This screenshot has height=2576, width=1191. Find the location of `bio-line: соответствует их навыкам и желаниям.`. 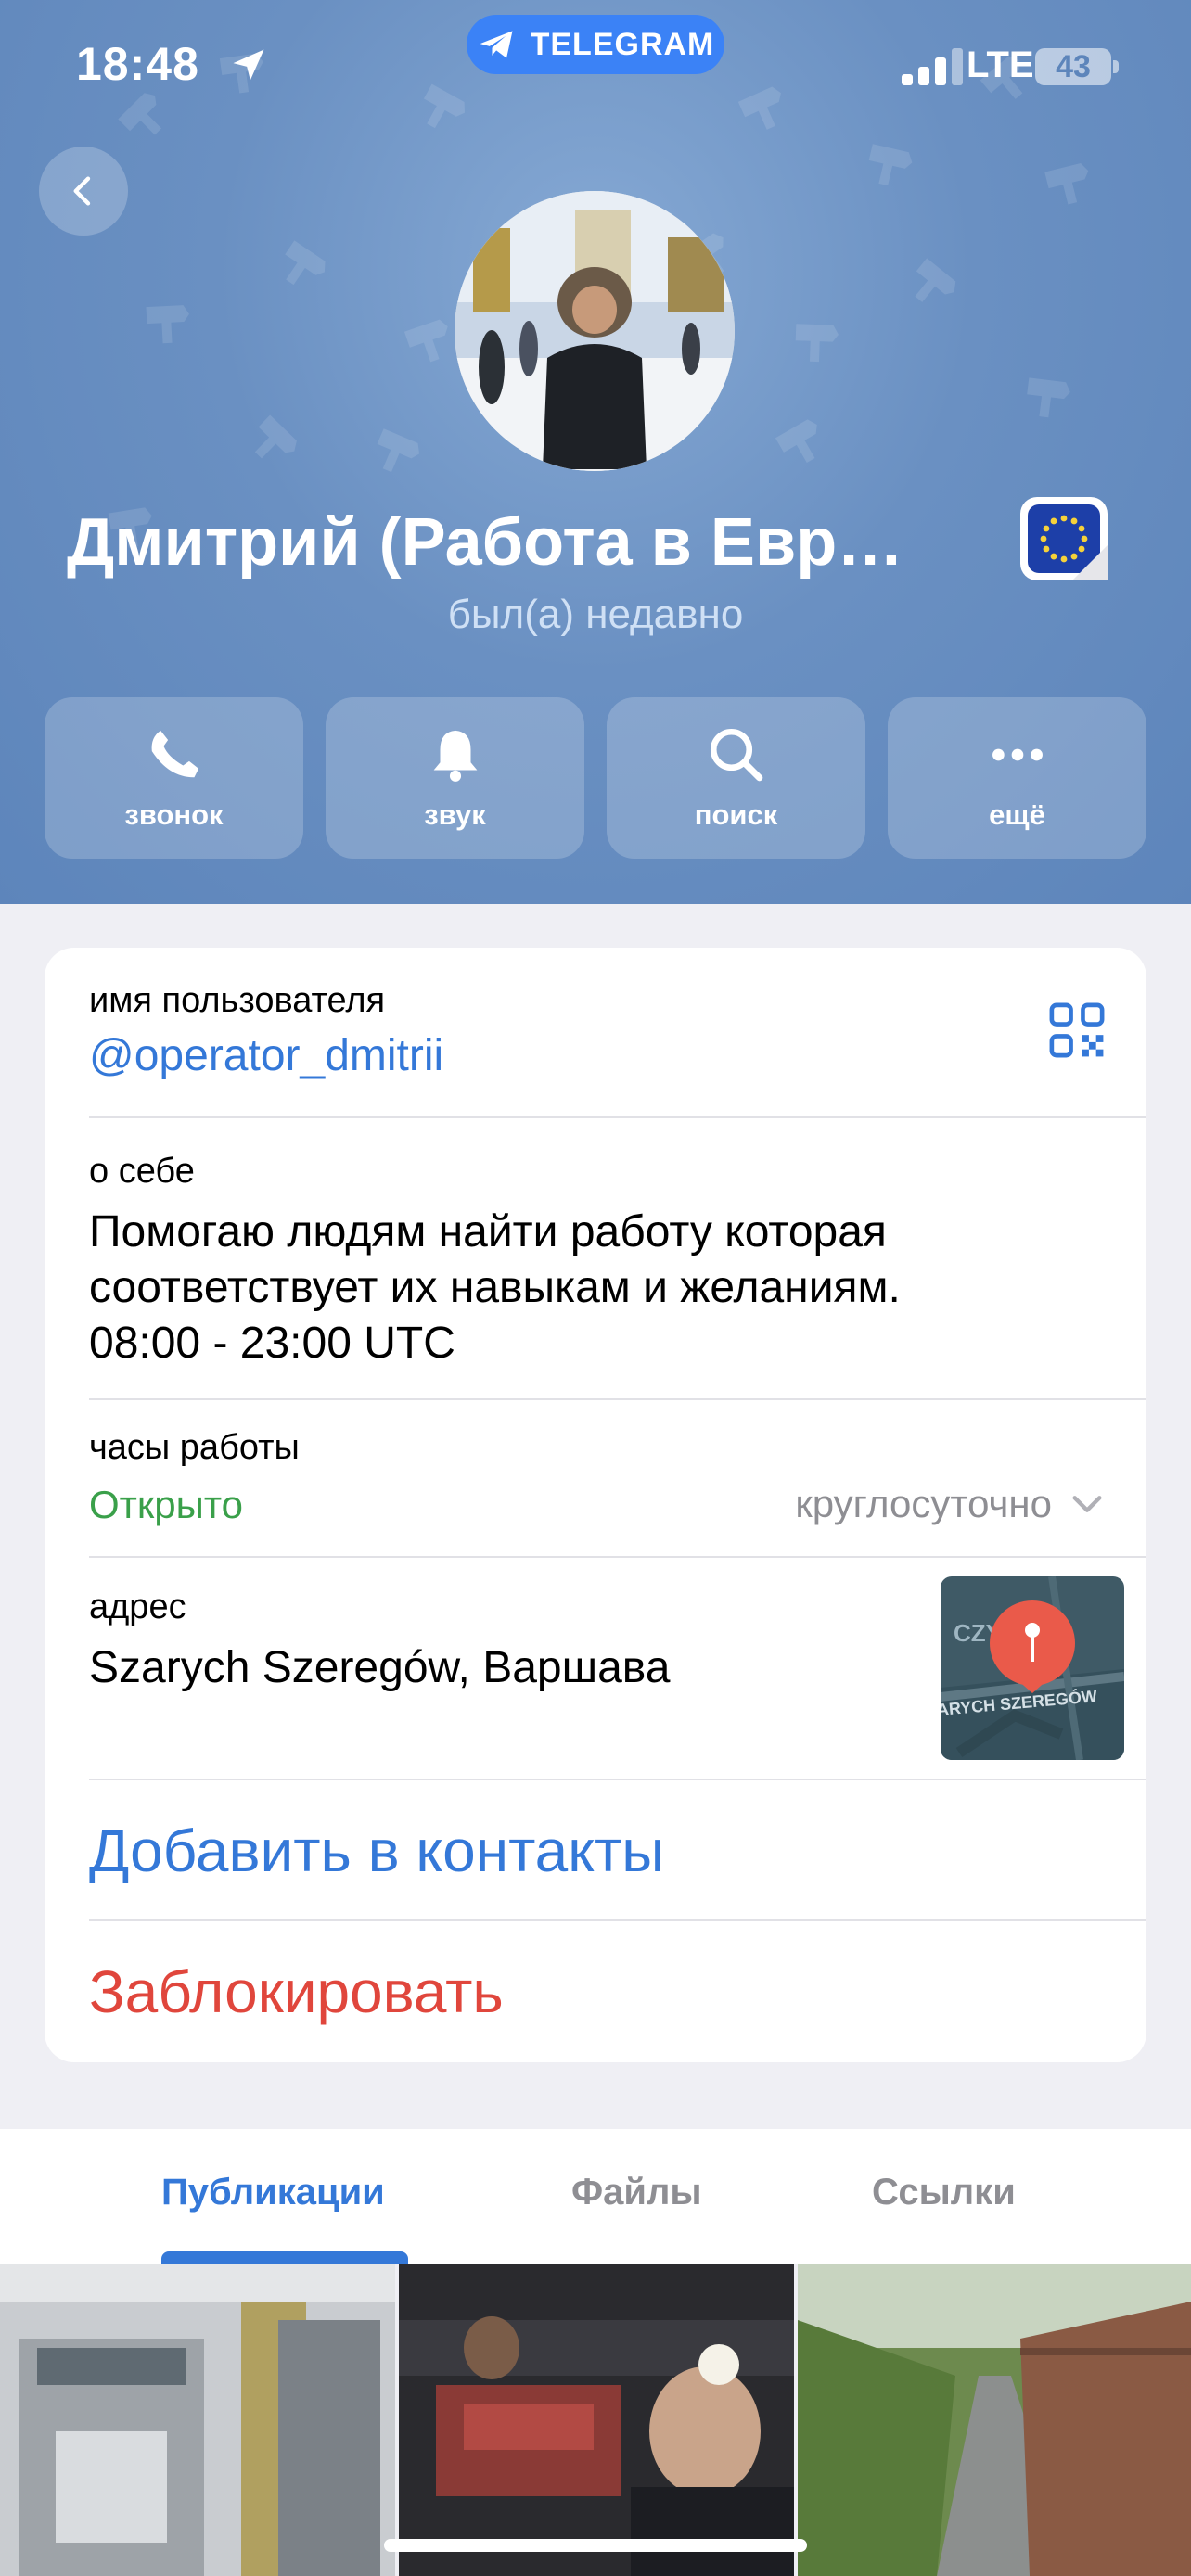

bio-line: соответствует их навыкам и желаниям. is located at coordinates (495, 1287).